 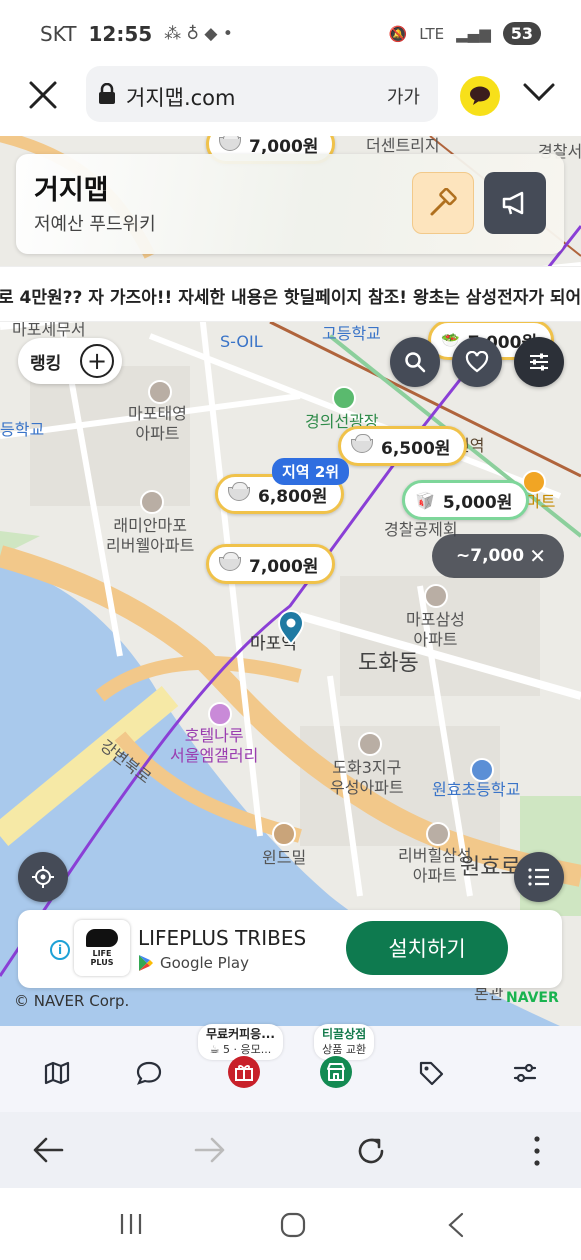 I want to click on tag-icon, so click(x=431, y=1073).